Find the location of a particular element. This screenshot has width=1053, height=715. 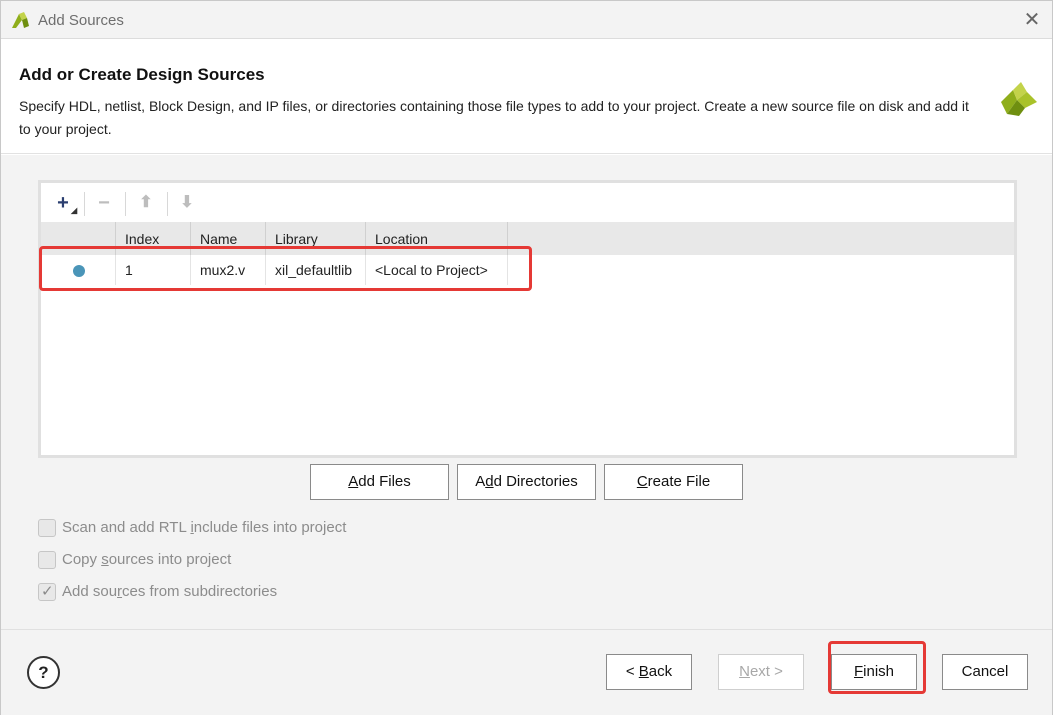

table-header: Index Name Library Location is located at coordinates (527, 238).